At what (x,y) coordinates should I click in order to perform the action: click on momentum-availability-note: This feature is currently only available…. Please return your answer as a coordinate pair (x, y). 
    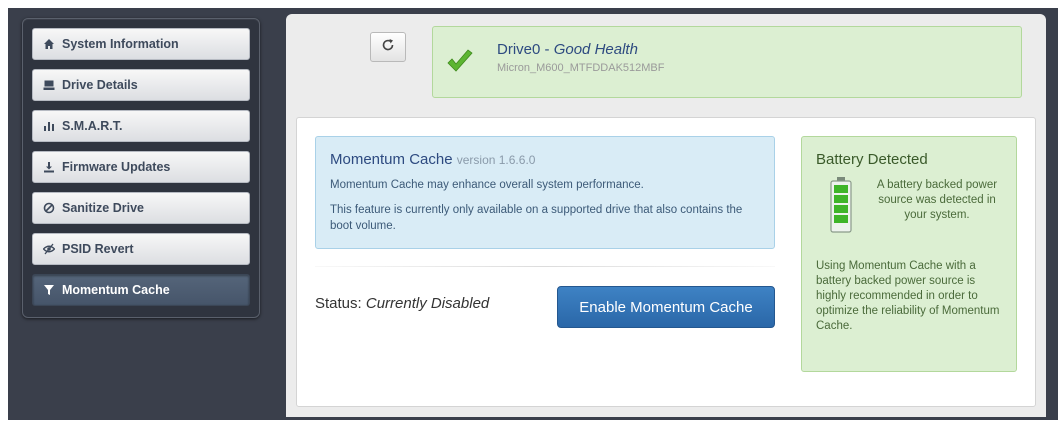
    Looking at the image, I should click on (536, 218).